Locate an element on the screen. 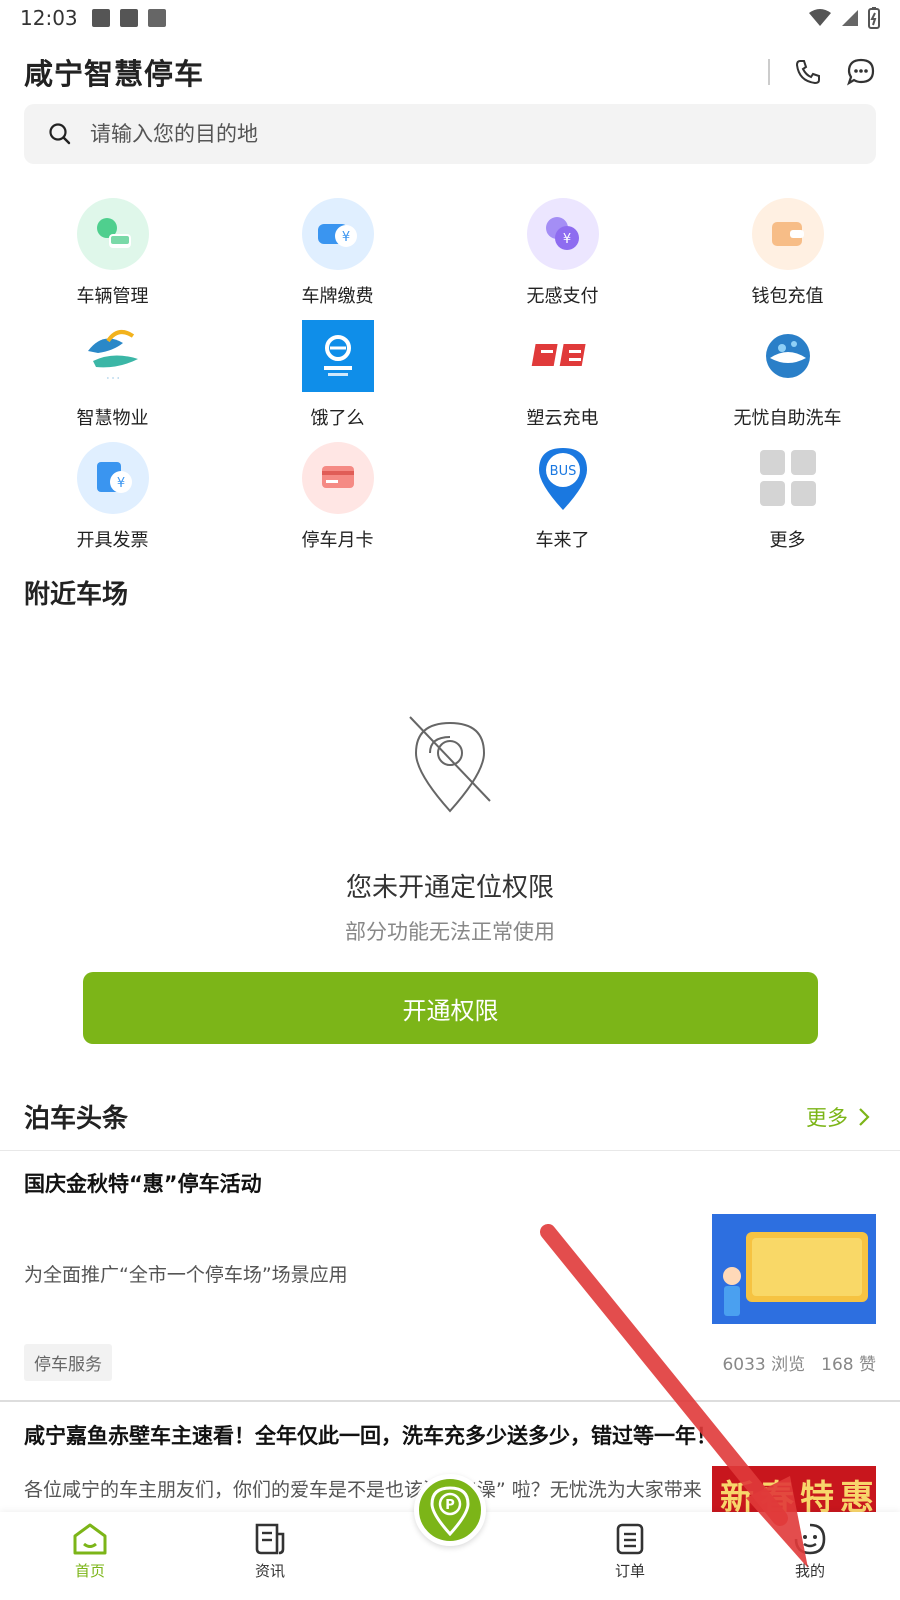 This screenshot has width=900, height=1600. nav-news: 资讯 is located at coordinates (270, 1556).